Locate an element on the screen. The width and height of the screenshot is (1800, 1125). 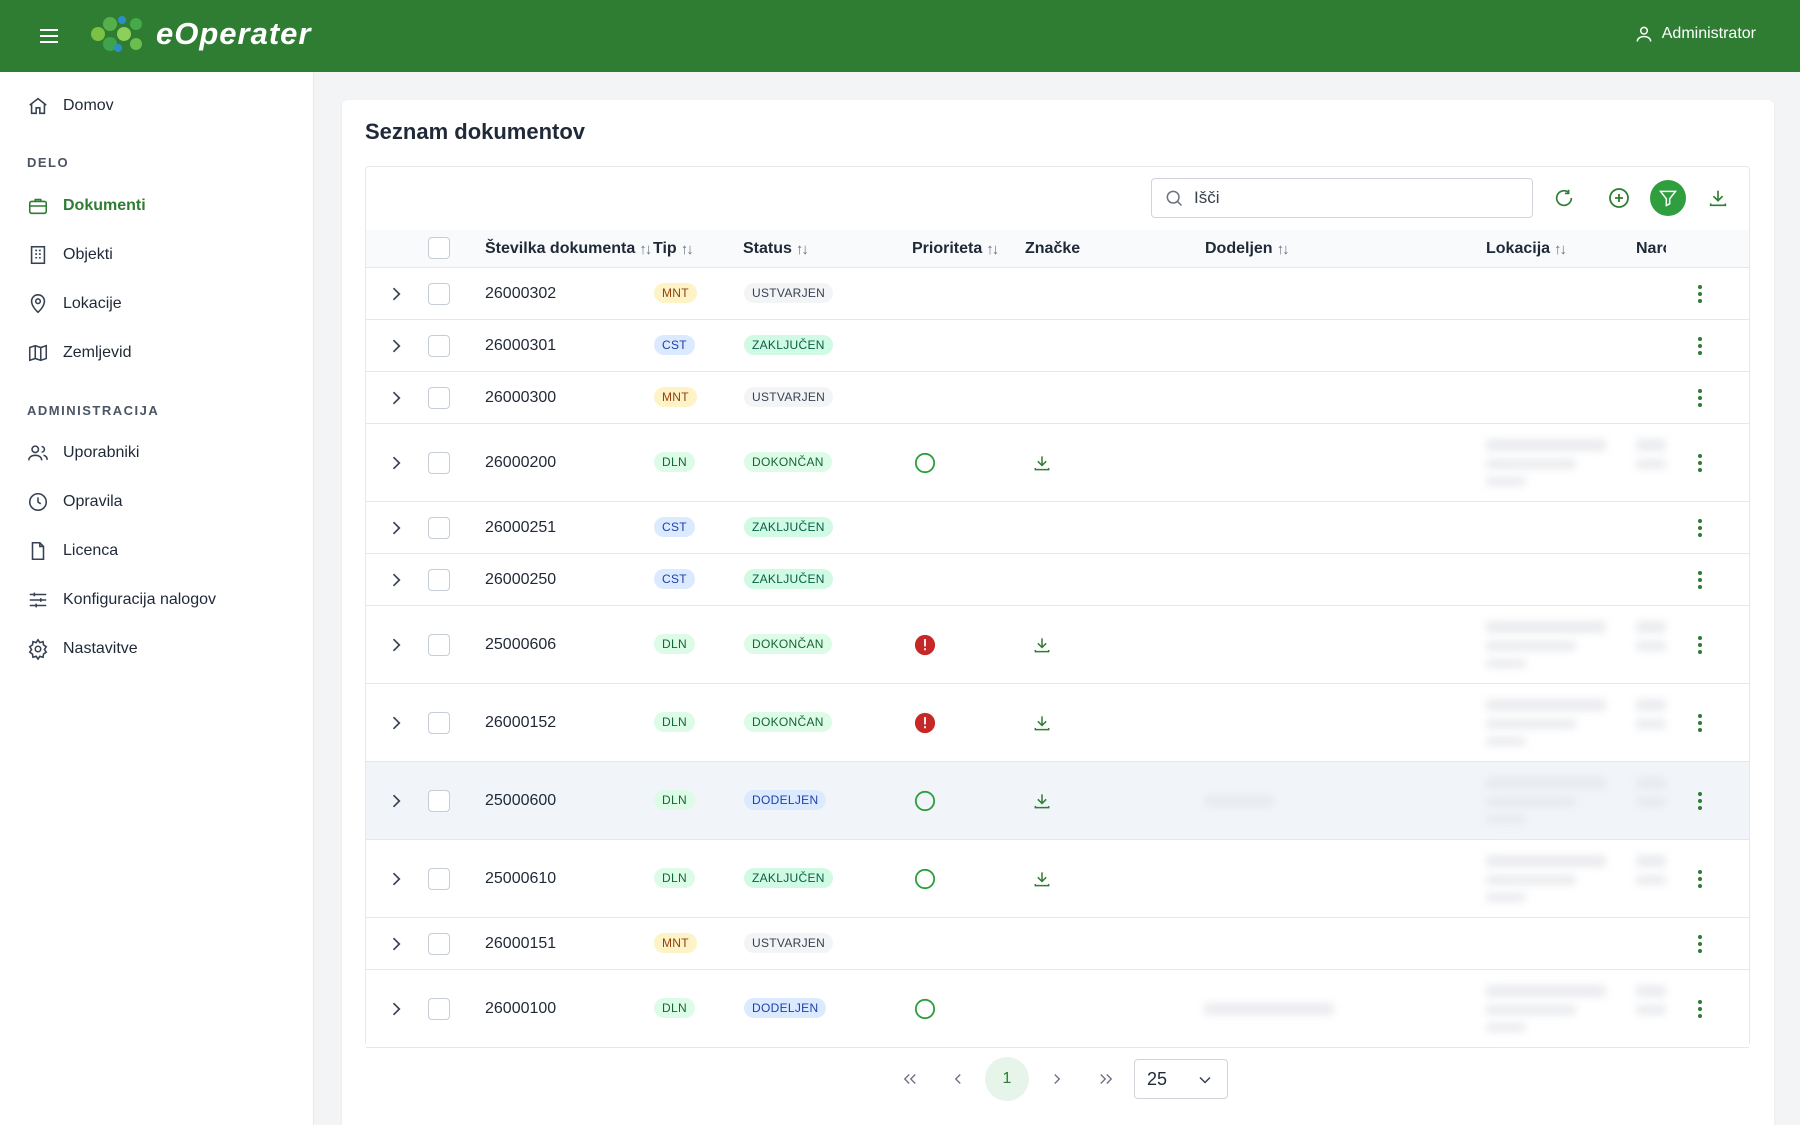
column-customer: Naro is located at coordinates (1651, 249).